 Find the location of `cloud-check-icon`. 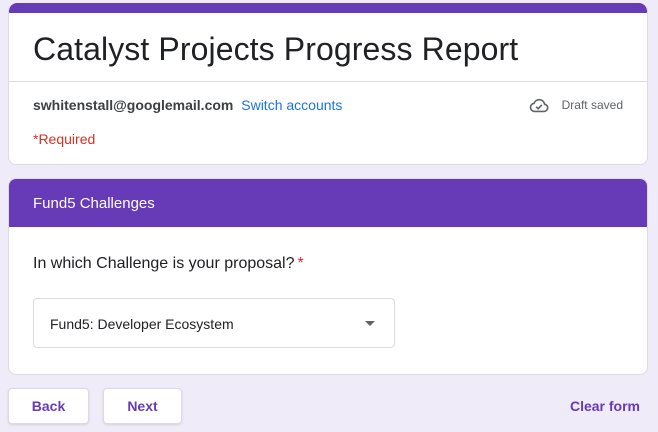

cloud-check-icon is located at coordinates (539, 105).